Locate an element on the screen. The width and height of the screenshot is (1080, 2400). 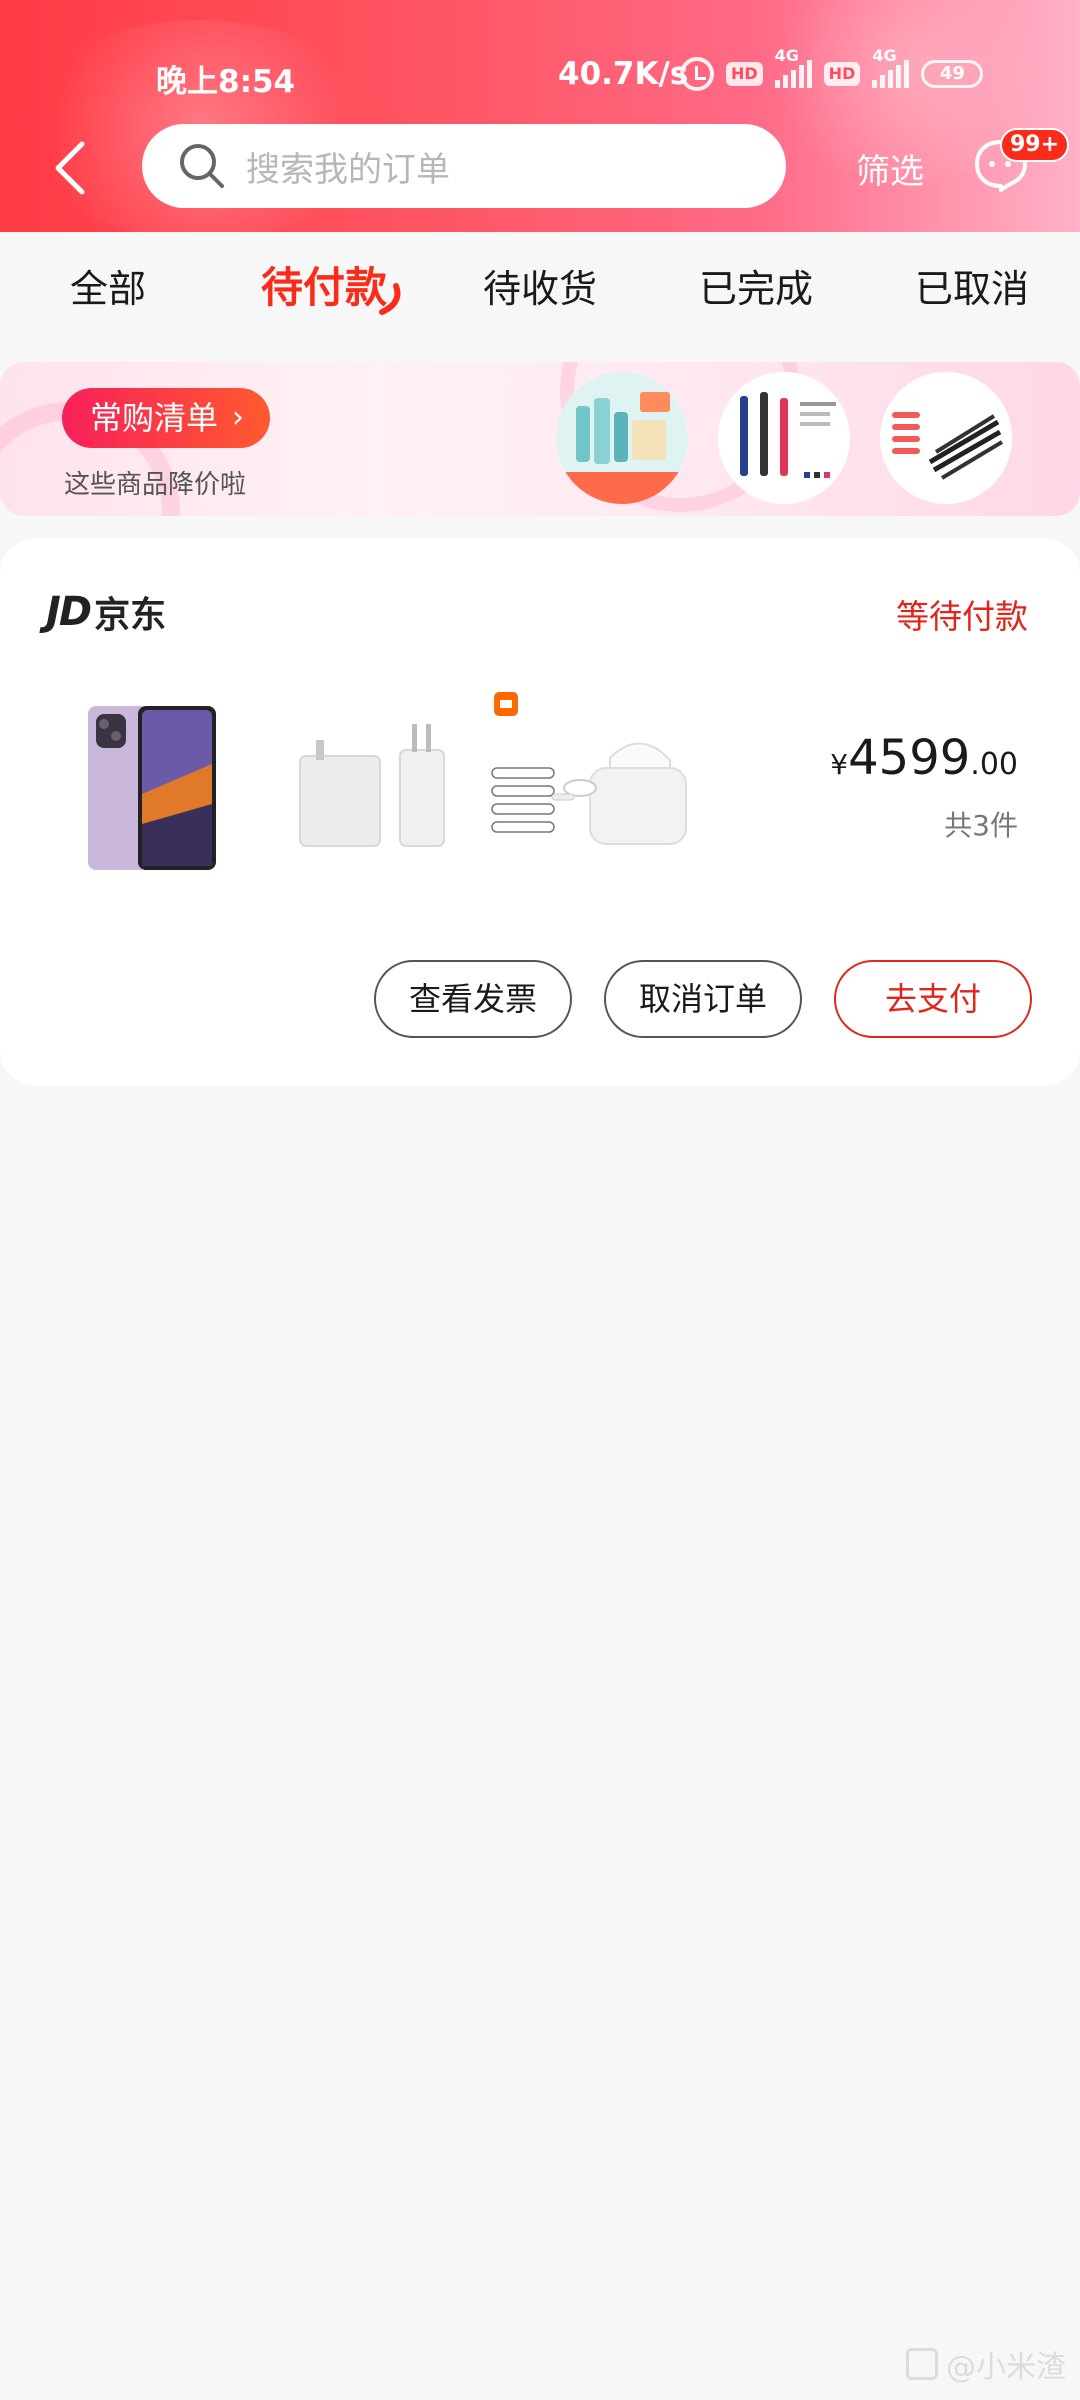
battery-icon: 49 is located at coordinates (952, 74).